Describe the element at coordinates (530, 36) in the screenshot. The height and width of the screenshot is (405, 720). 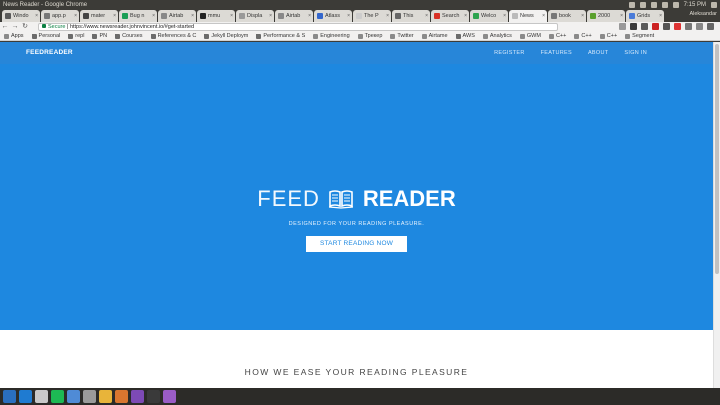
I see `bookmark-item: GWM` at that location.